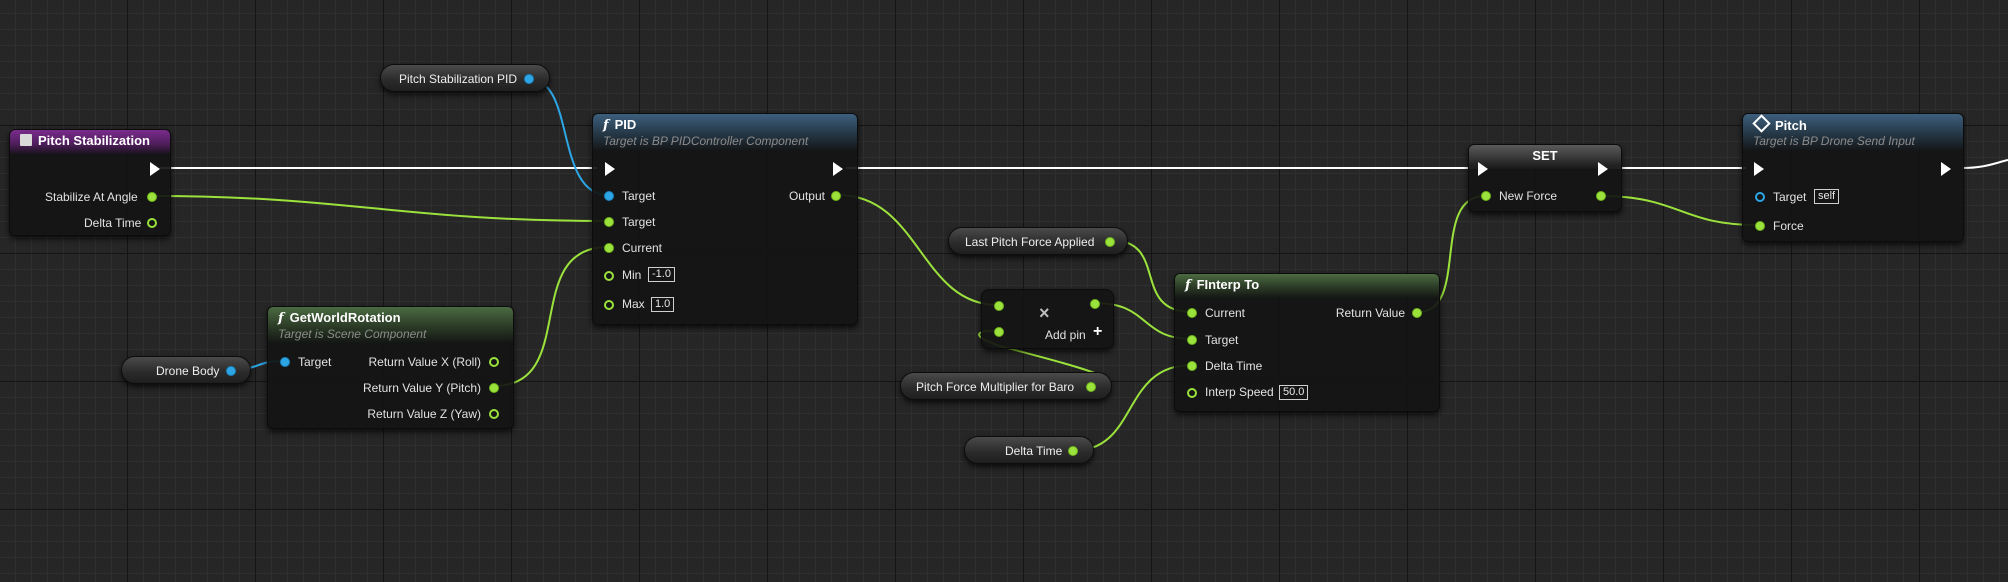  Describe the element at coordinates (1239, 392) in the screenshot. I see `pin-label-speed: Interp Speed` at that location.